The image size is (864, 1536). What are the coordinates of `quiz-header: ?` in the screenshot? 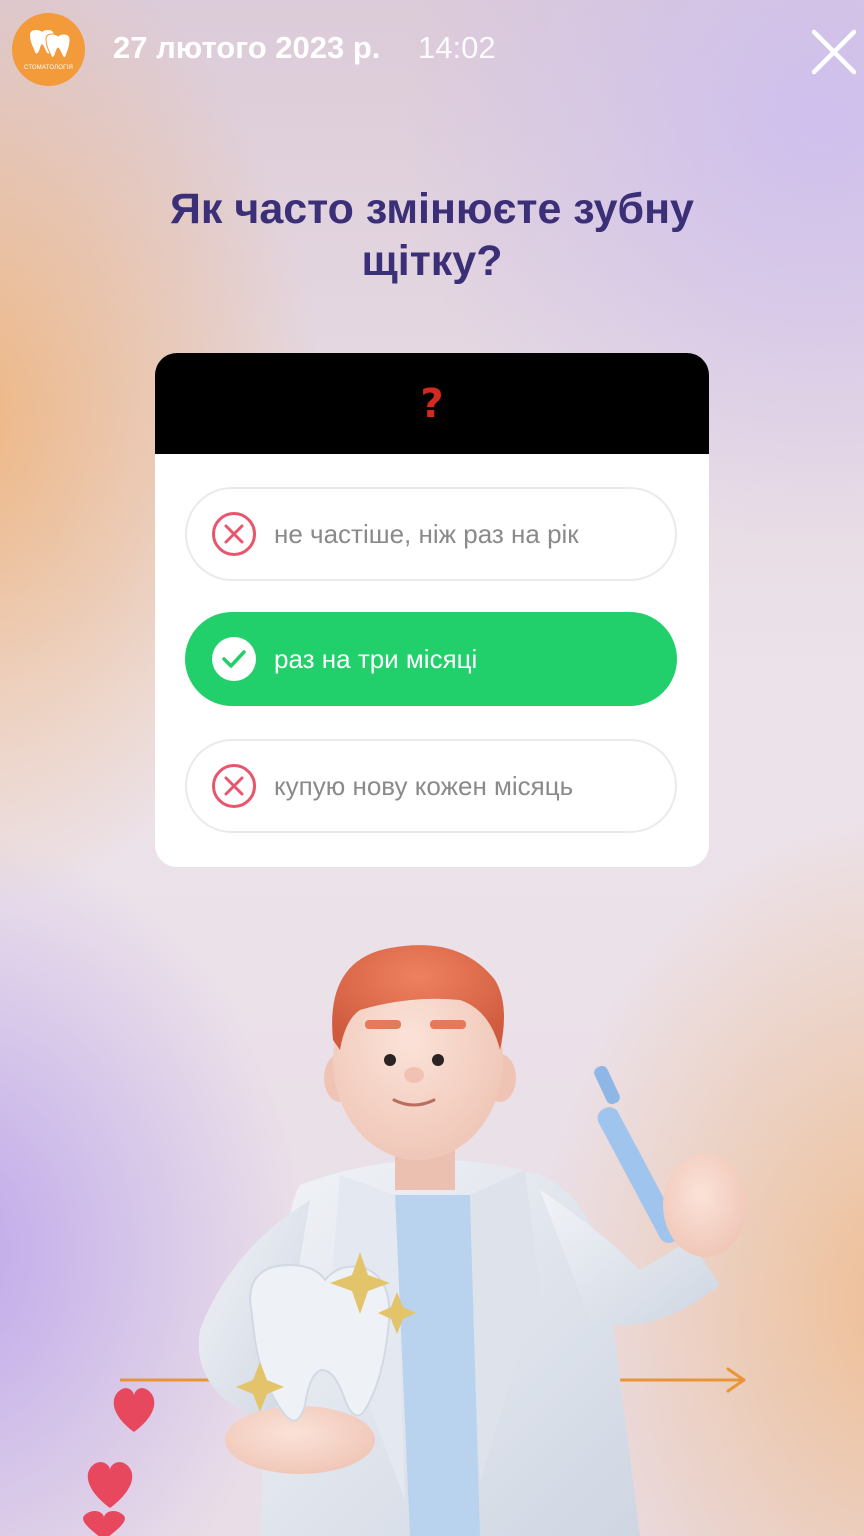 It's located at (432, 403).